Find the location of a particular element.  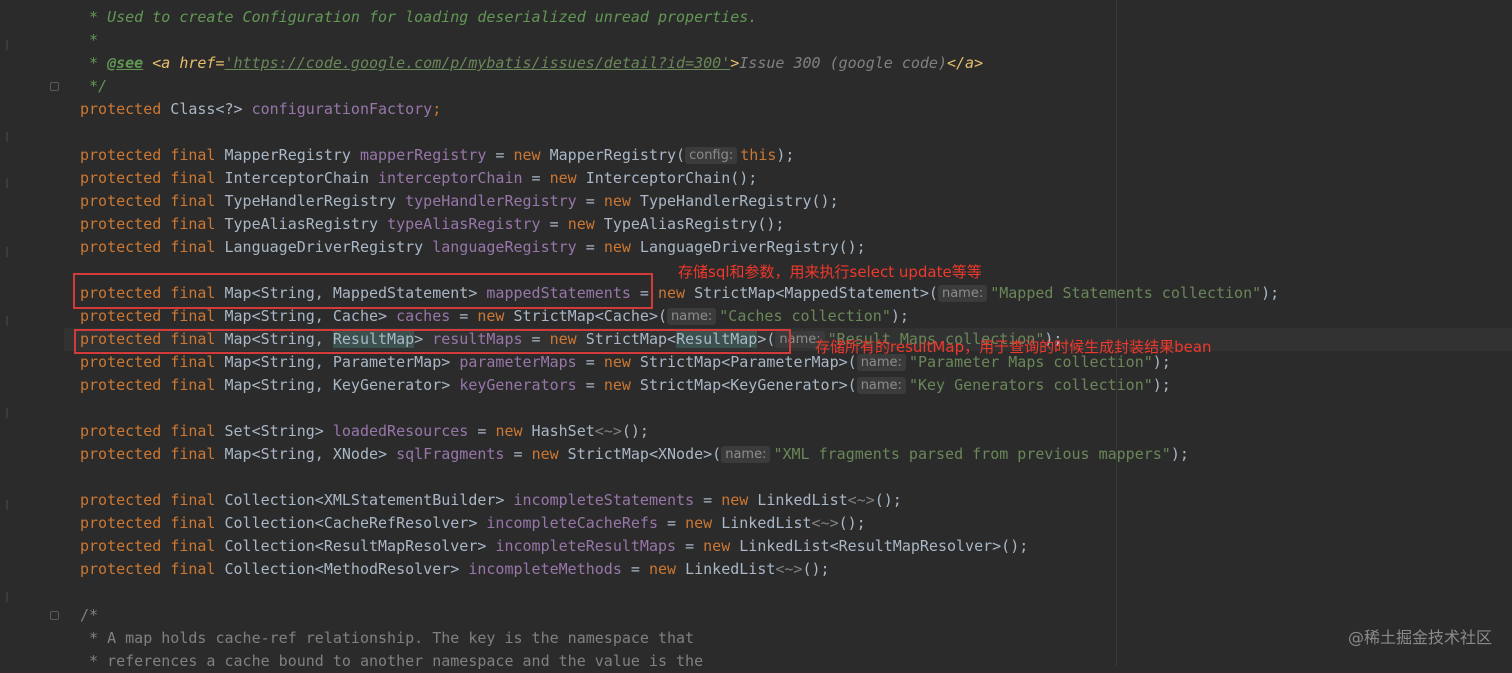

constructor-call: InterceptorChain(); is located at coordinates (667, 178).